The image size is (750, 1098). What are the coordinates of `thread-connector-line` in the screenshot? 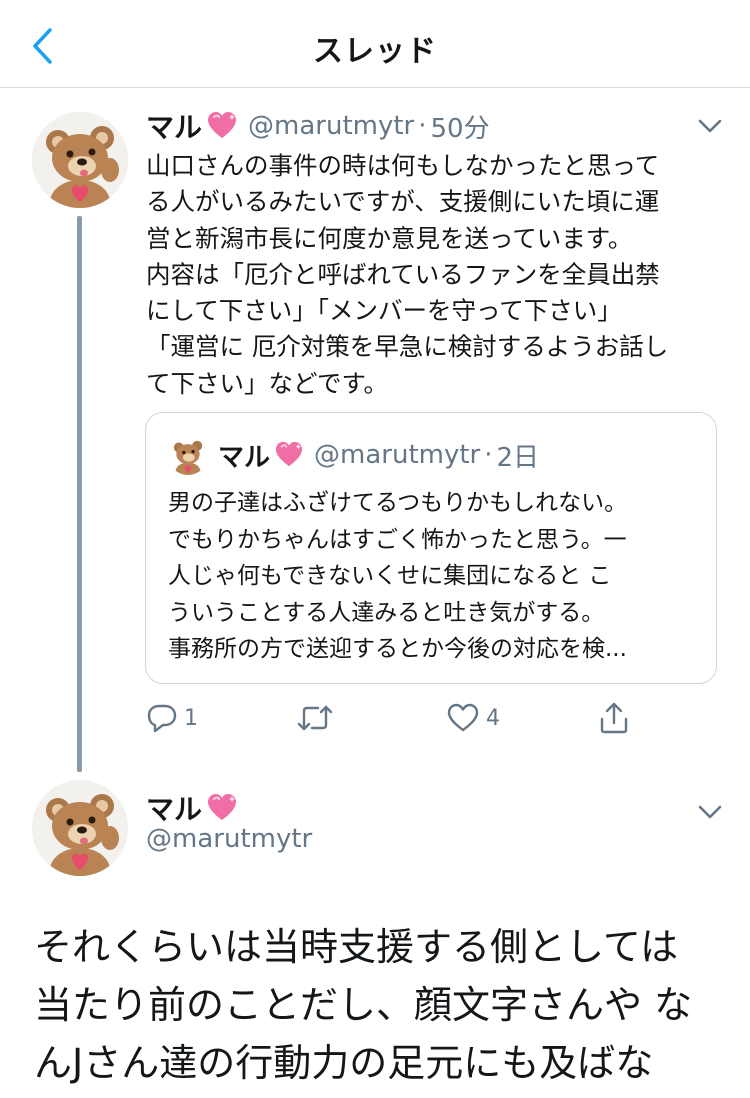 It's located at (79, 494).